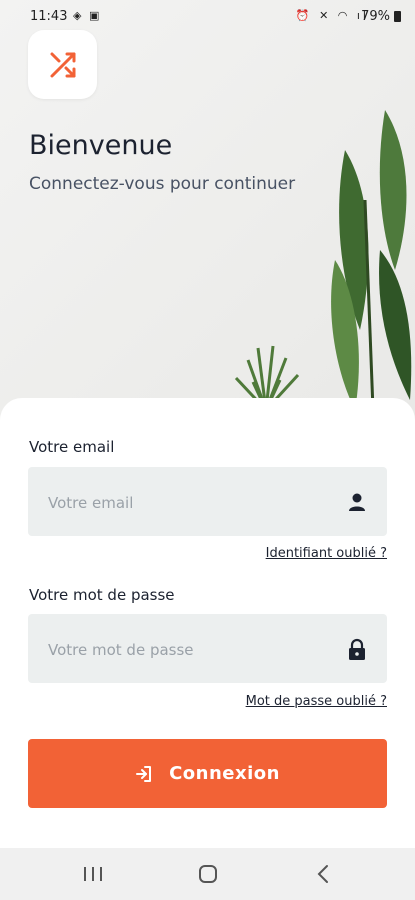 This screenshot has height=900, width=415. I want to click on app-logo, so click(62, 64).